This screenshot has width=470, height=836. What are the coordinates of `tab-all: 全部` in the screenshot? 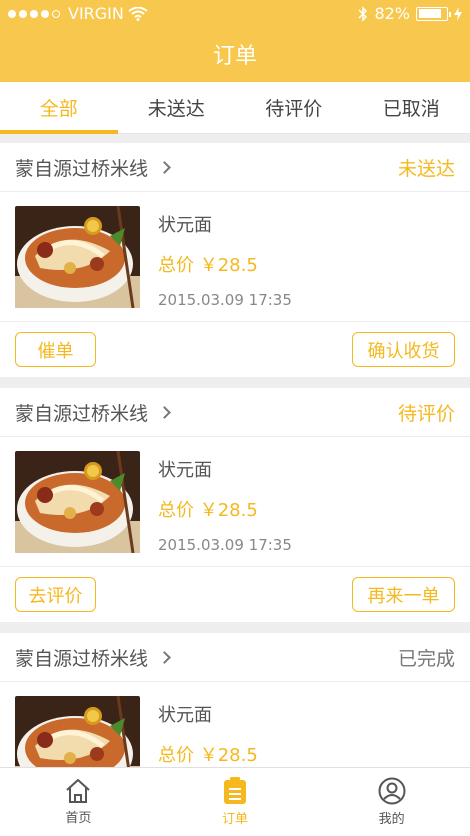 It's located at (59, 108).